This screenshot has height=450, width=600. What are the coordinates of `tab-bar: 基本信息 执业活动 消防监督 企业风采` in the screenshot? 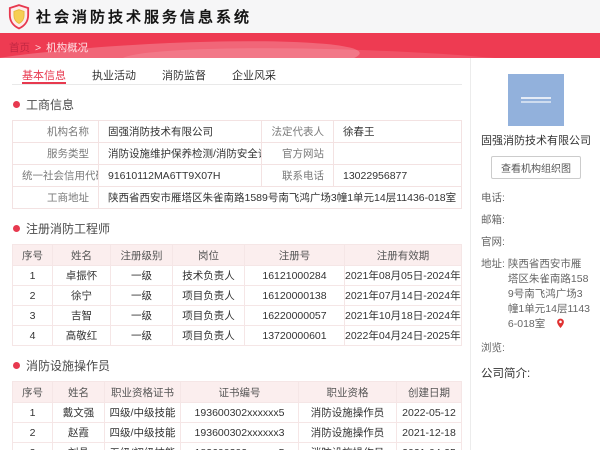 It's located at (237, 71).